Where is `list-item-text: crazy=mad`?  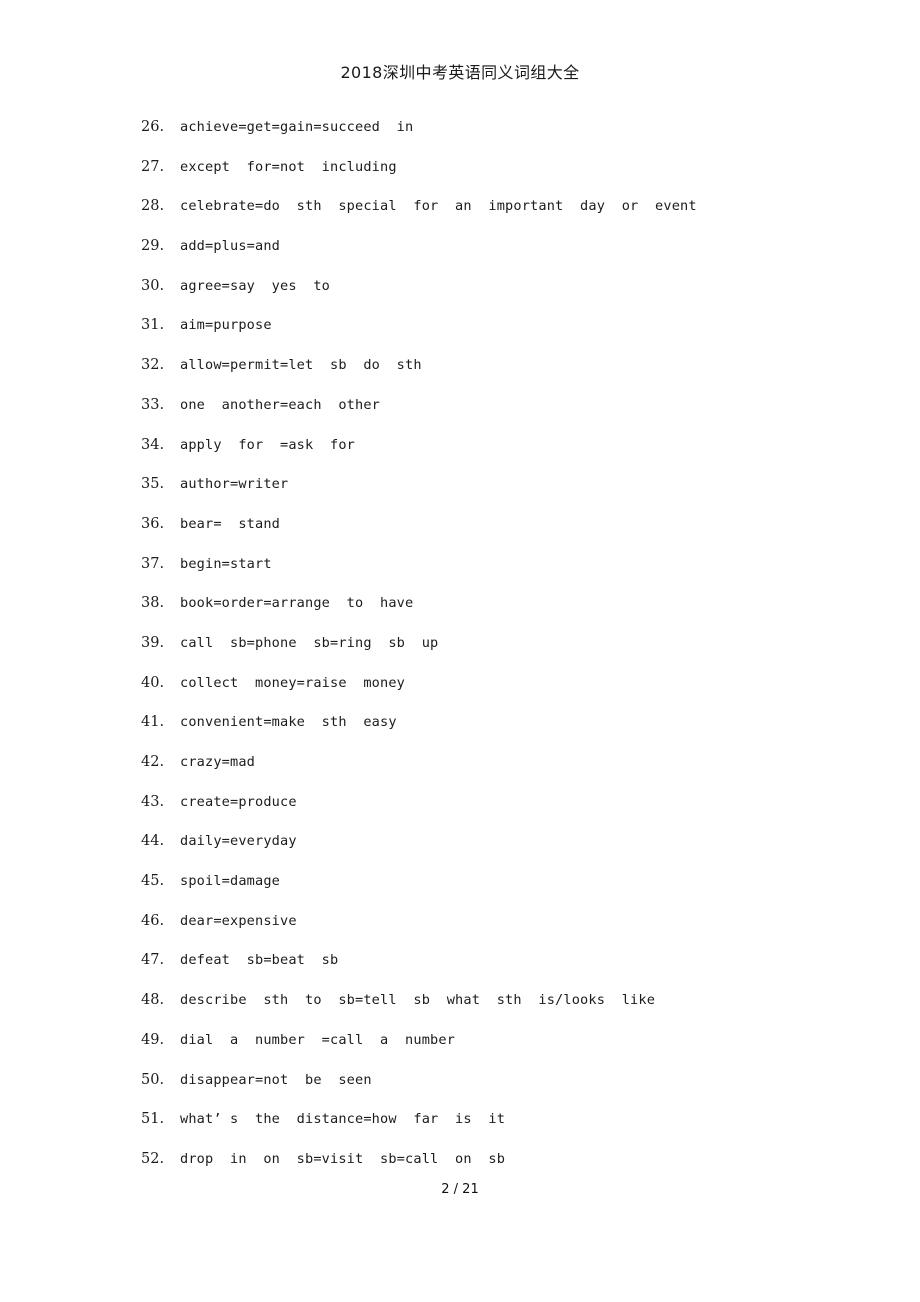
list-item-text: crazy=mad is located at coordinates (218, 762).